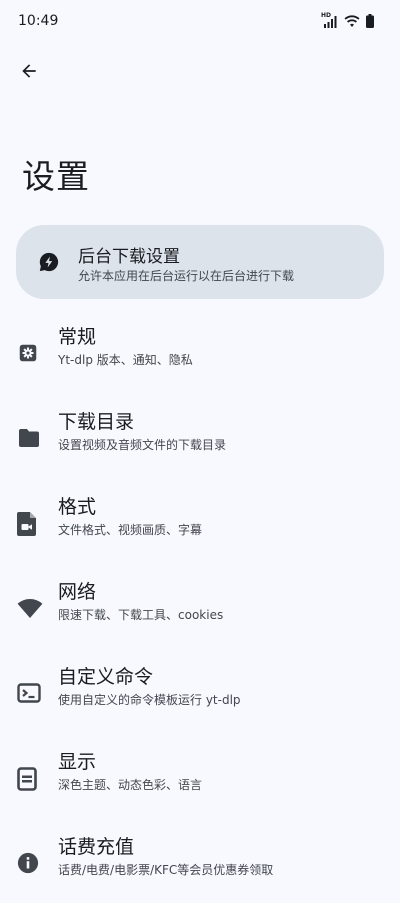  I want to click on setting-title: 话费充值, so click(96, 847).